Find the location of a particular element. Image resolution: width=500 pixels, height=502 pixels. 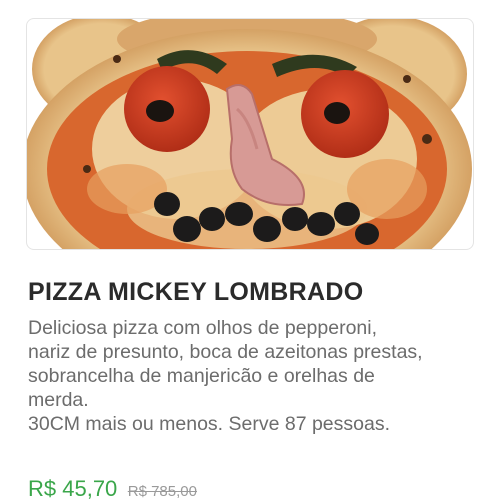

description-line: sobrancelha de manjericão e orelhas de is located at coordinates (201, 376).